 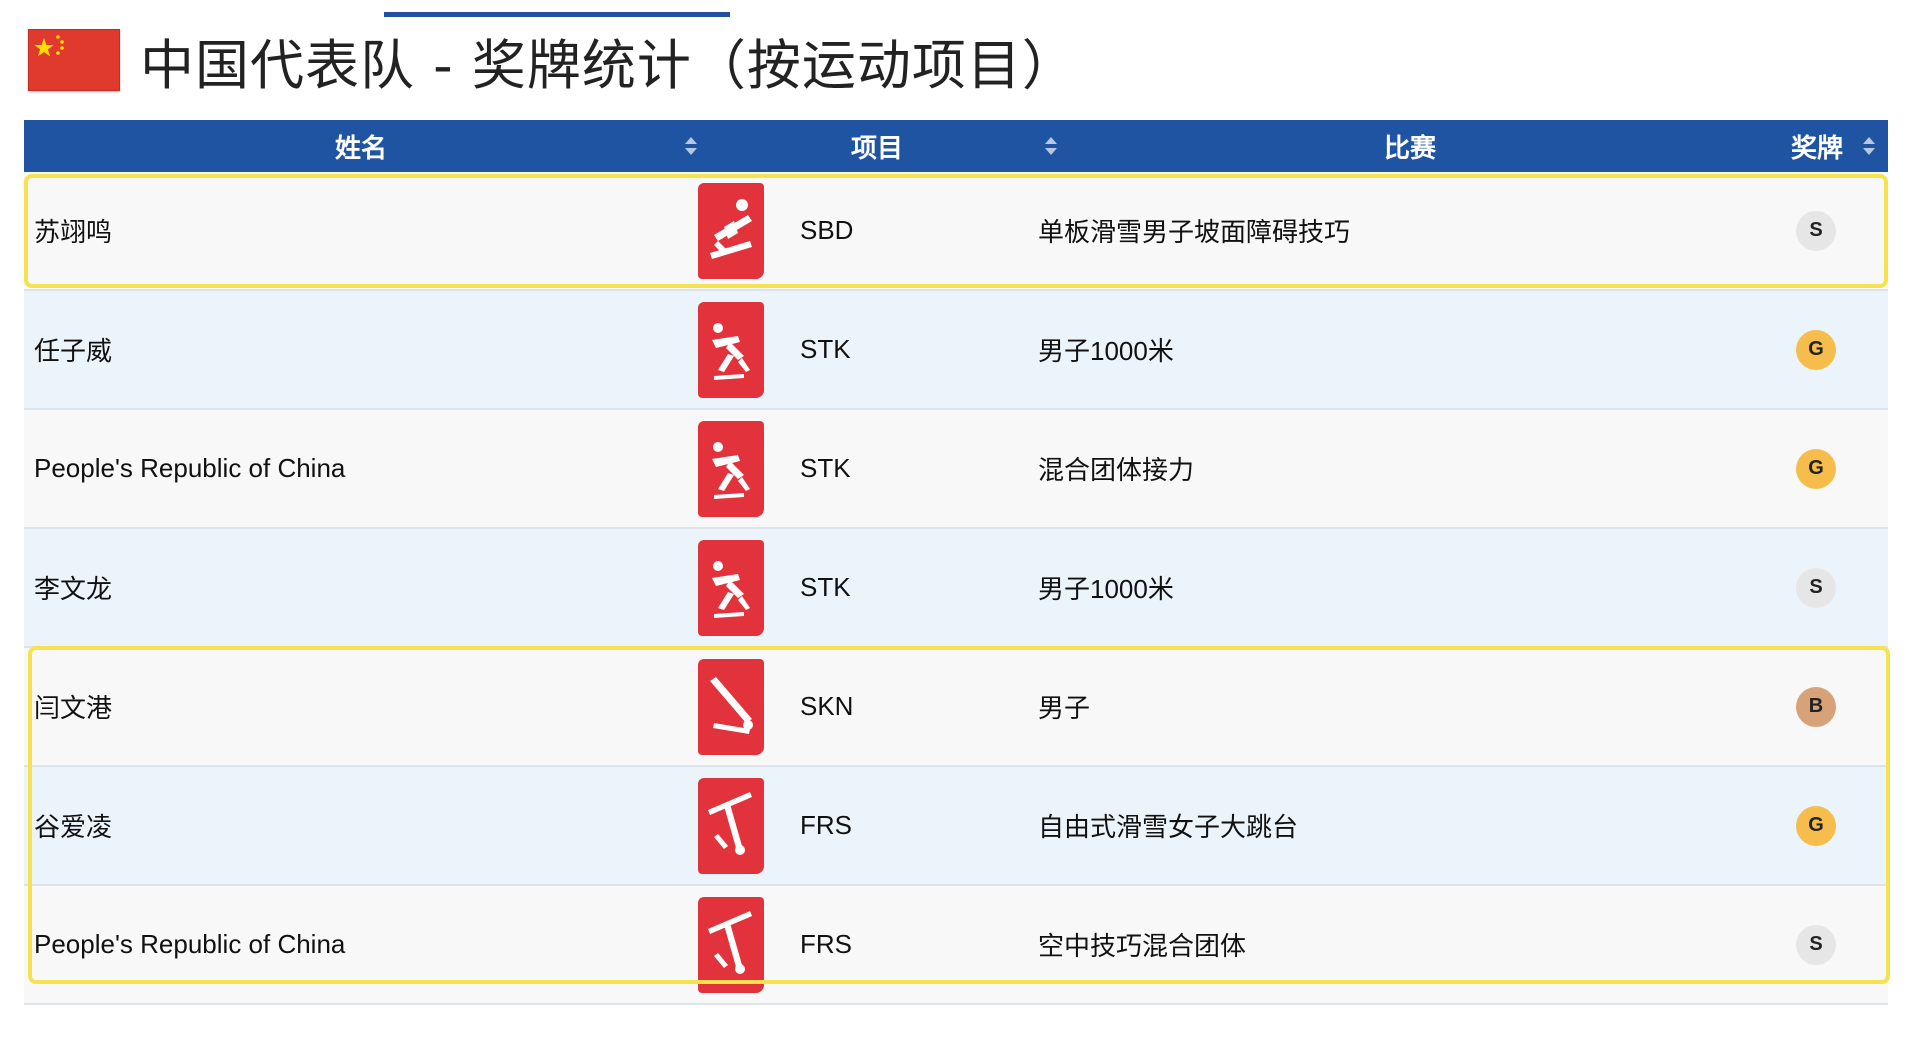 What do you see at coordinates (956, 350) in the screenshot?
I see `table-row: 任子威 STK 男子1000米 G` at bounding box center [956, 350].